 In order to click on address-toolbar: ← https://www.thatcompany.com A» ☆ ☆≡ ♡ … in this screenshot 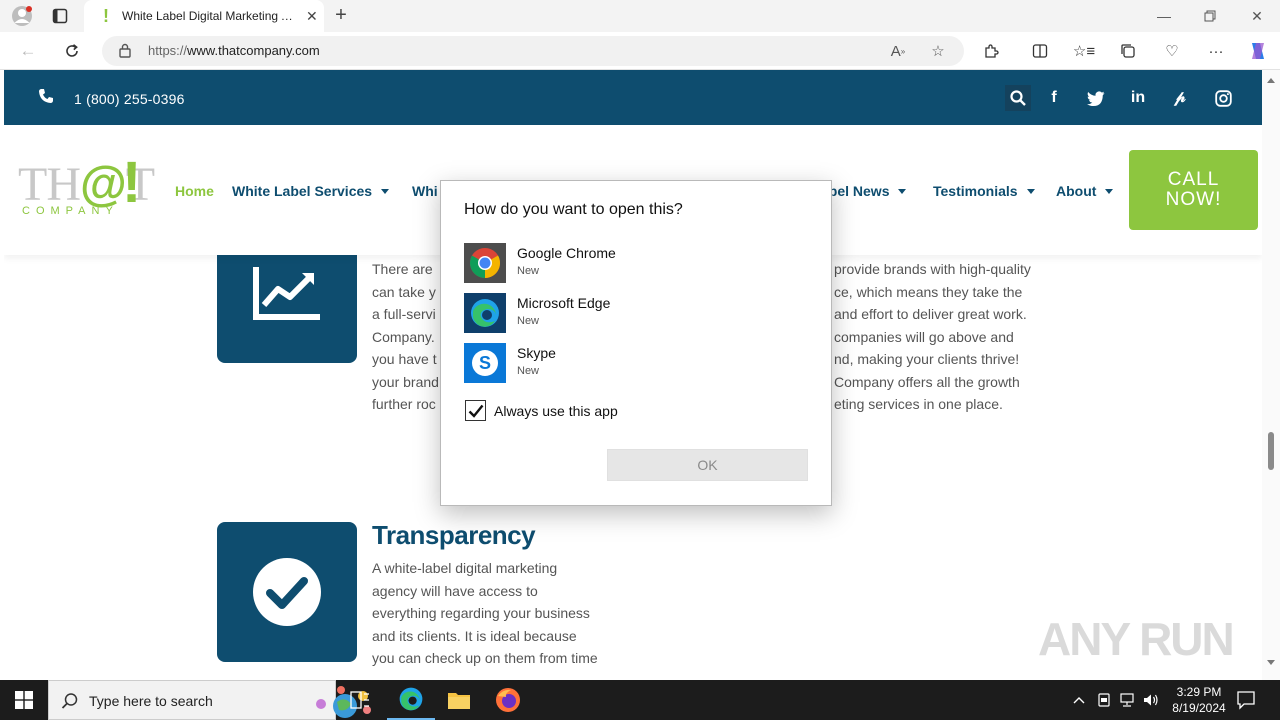, I will do `click(640, 51)`.